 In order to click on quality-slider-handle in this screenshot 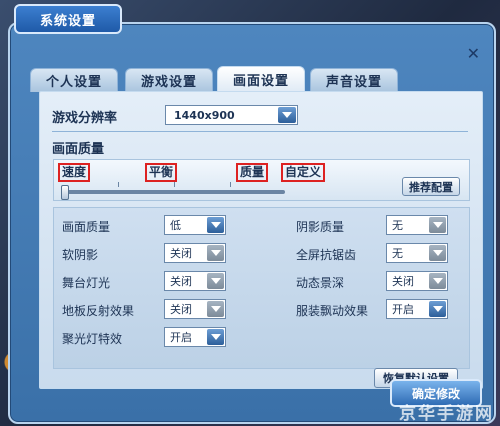, I will do `click(65, 192)`.